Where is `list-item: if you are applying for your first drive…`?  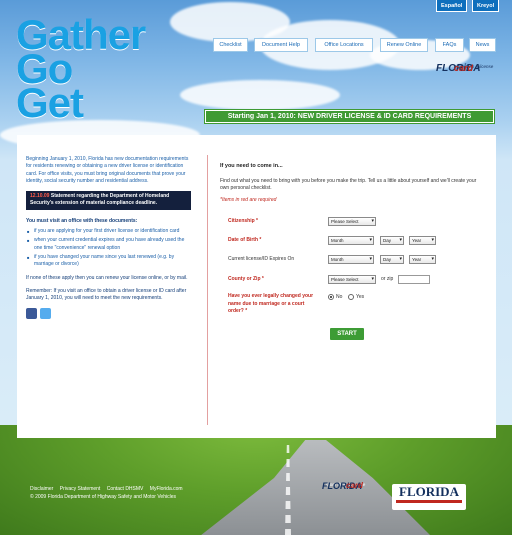 list-item: if you are applying for your first drive… is located at coordinates (108, 232).